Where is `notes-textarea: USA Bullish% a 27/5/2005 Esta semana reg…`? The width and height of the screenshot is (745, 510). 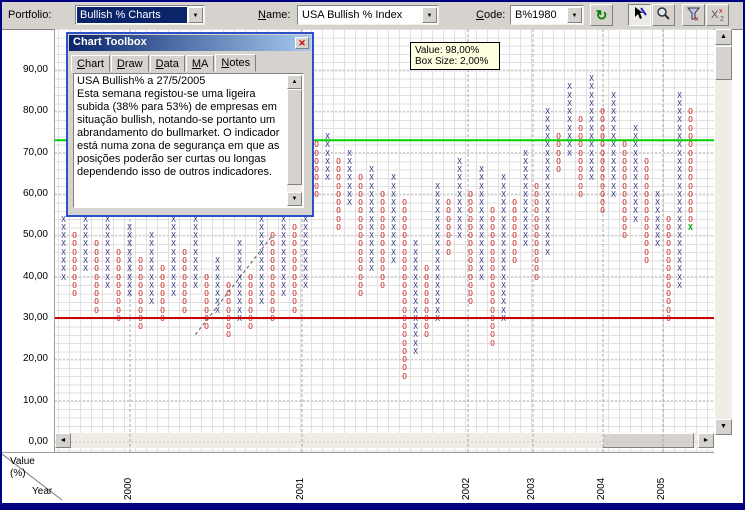
notes-textarea: USA Bullish% a 27/5/2005 Esta semana reg… is located at coordinates (188, 140).